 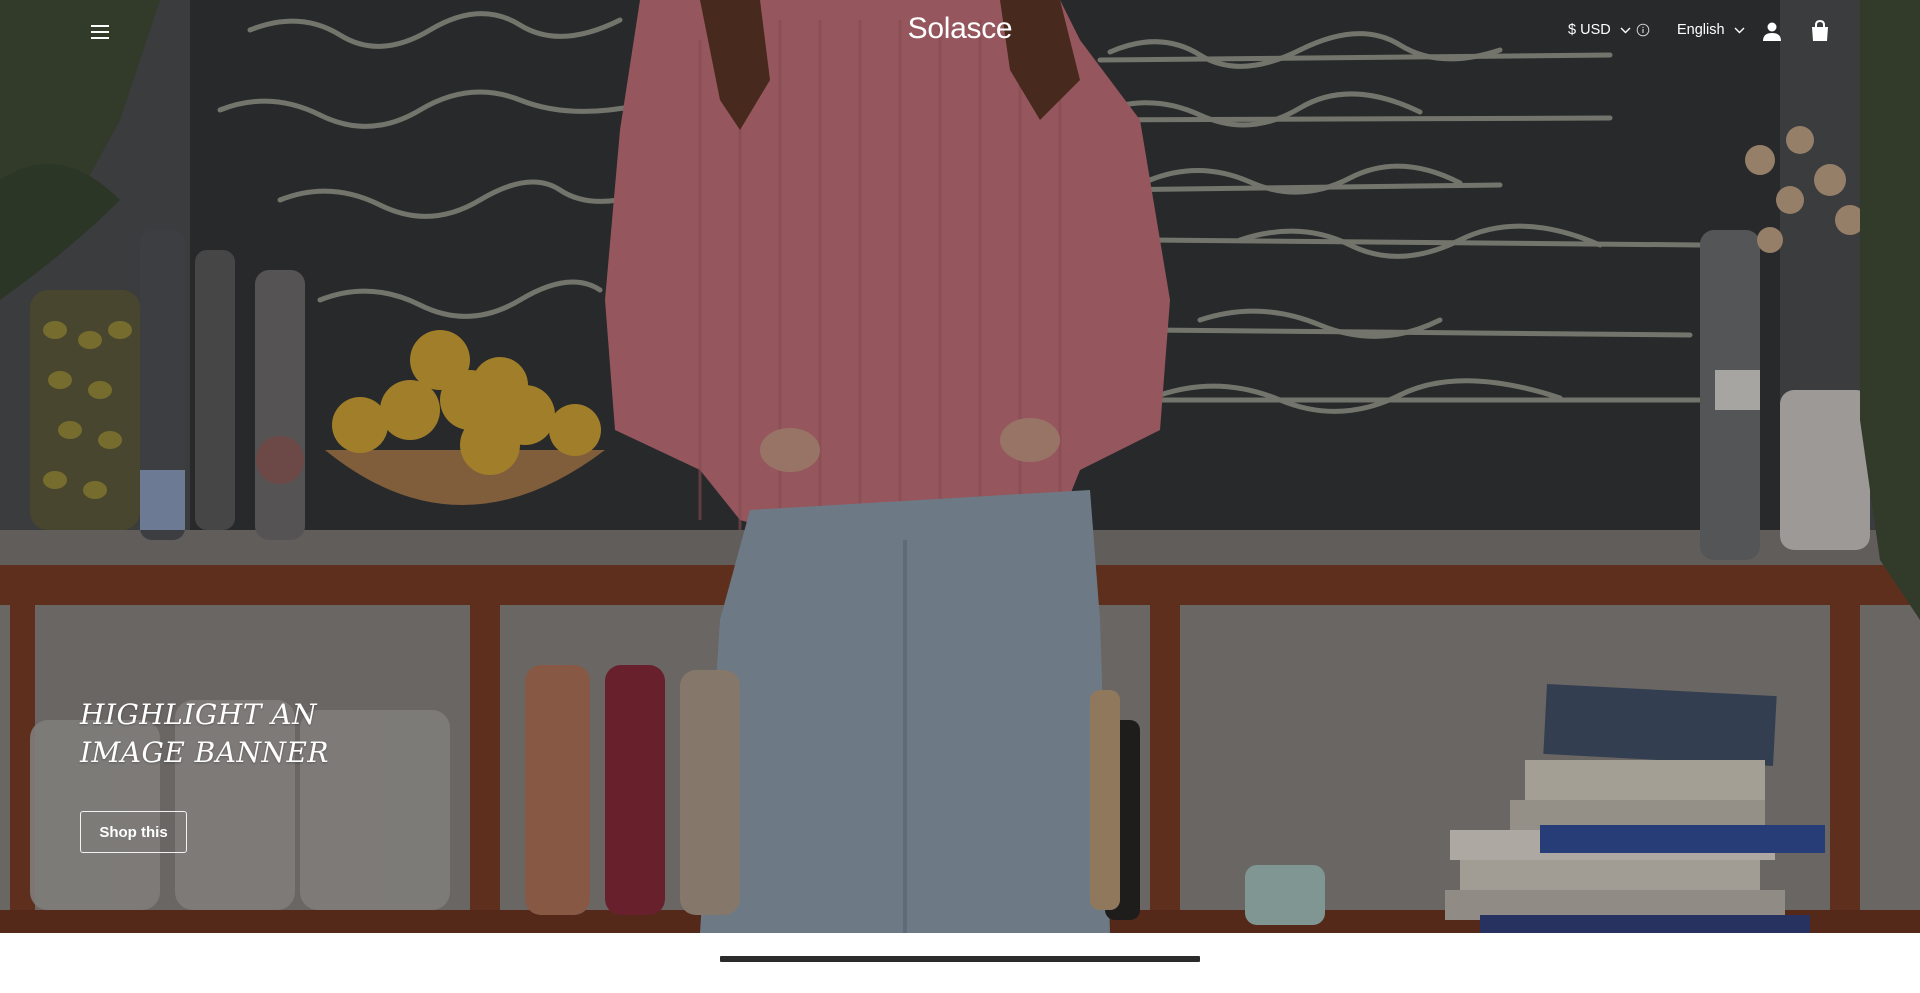 What do you see at coordinates (204, 752) in the screenshot?
I see `banner-heading-line2: IMAGE BANNER` at bounding box center [204, 752].